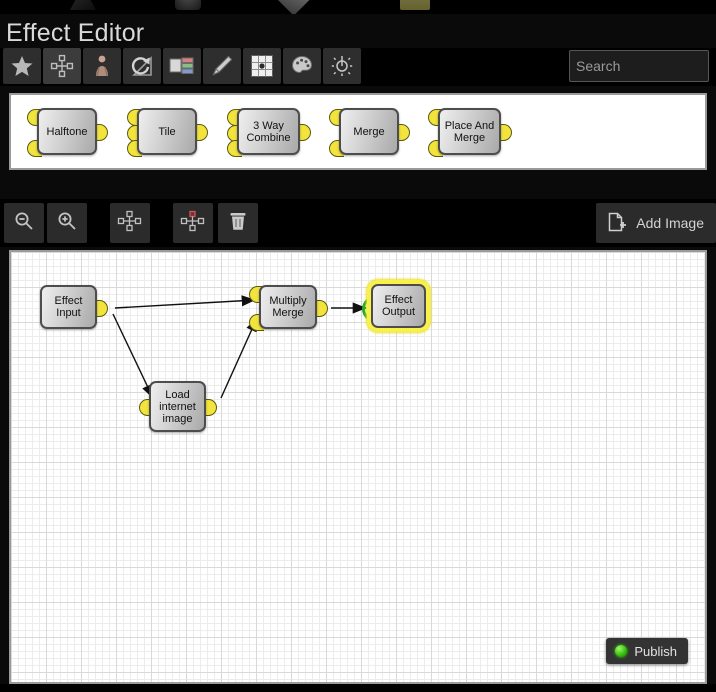 This screenshot has height=692, width=716. I want to click on grid-icon, so click(262, 66).